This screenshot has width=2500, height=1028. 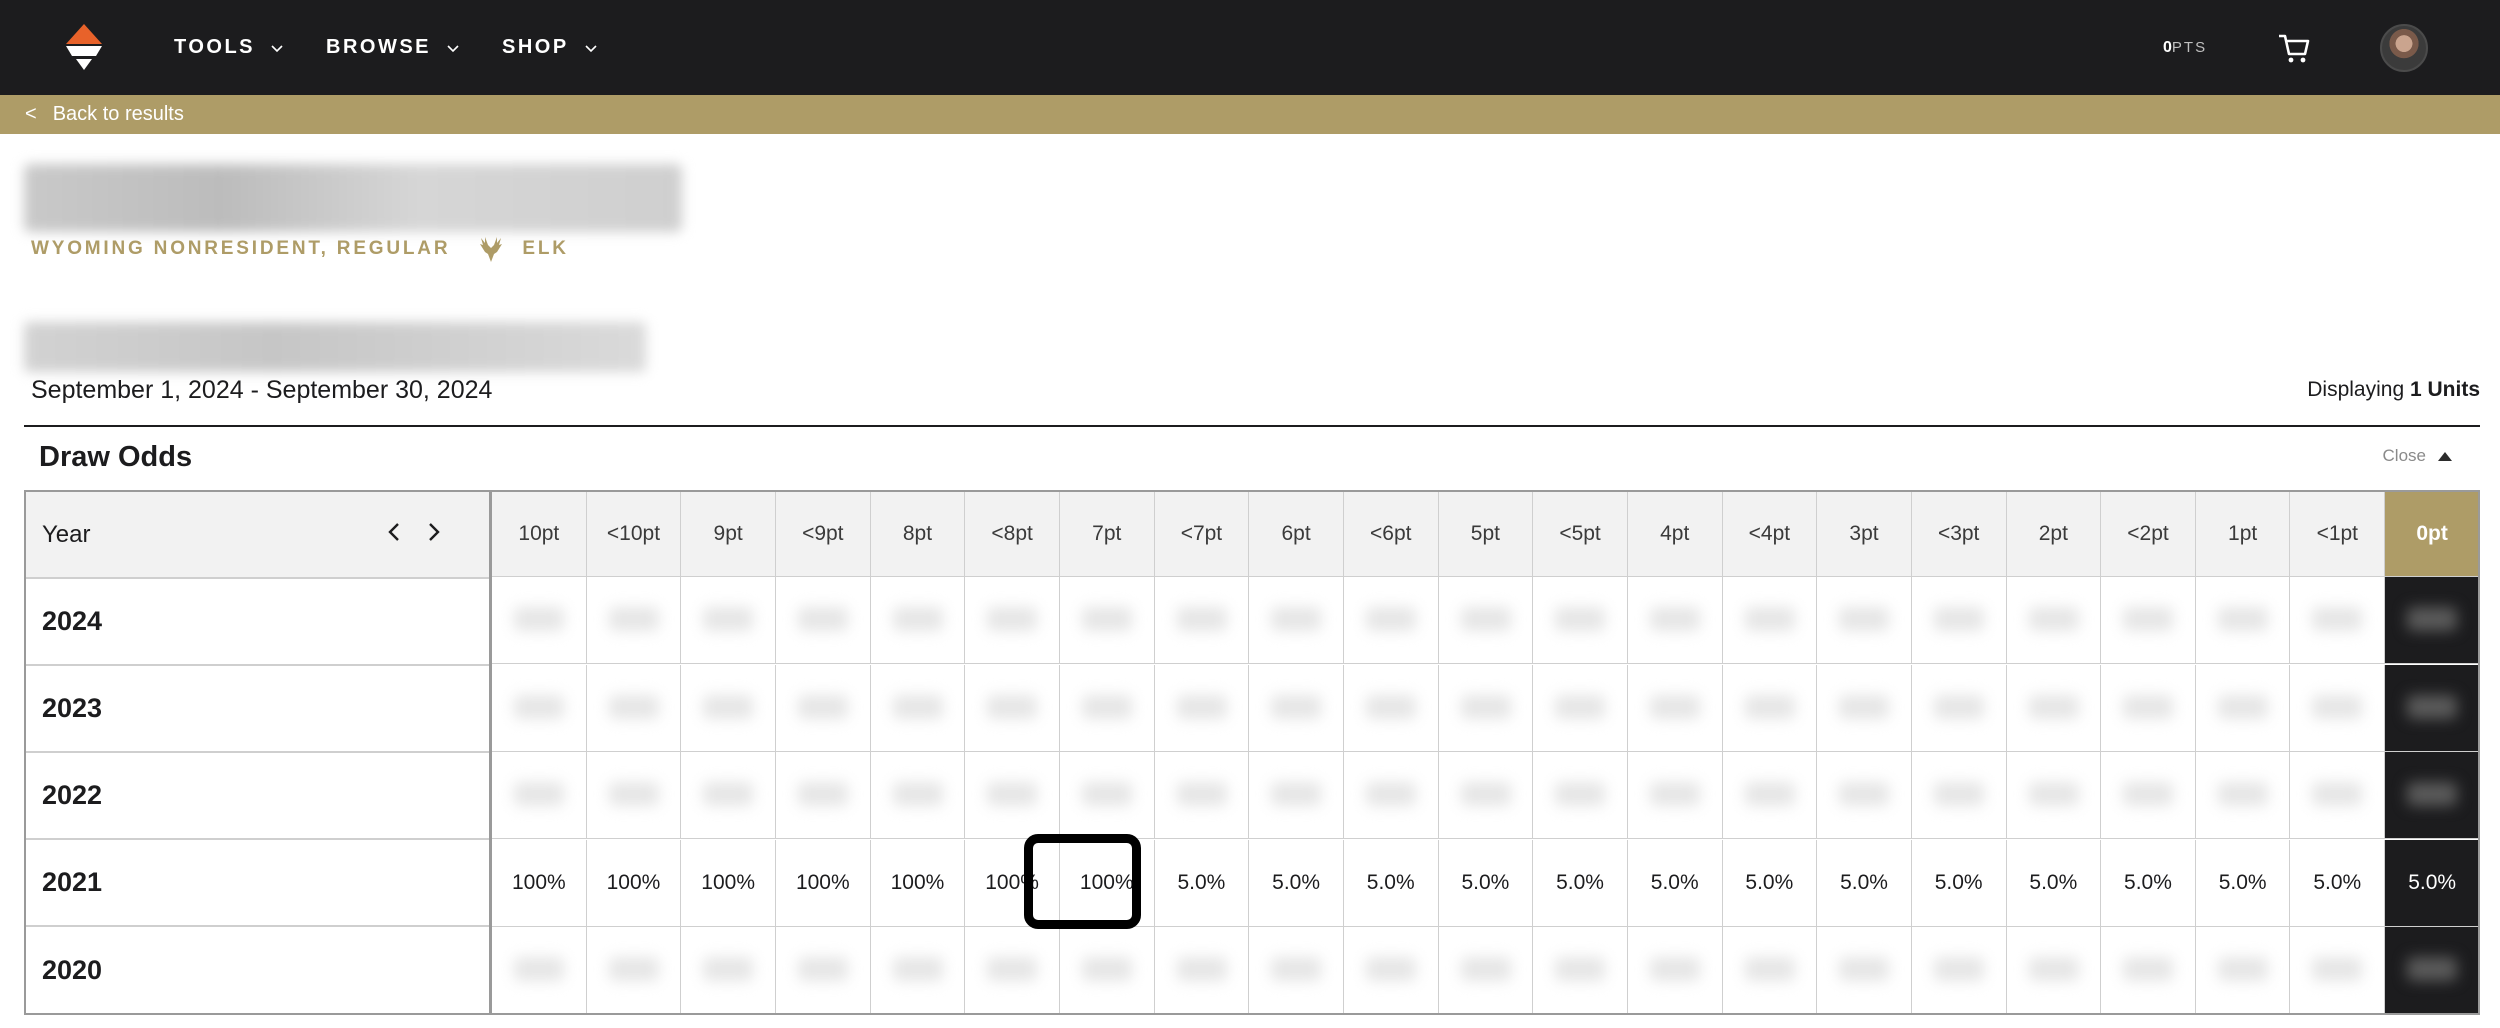 What do you see at coordinates (535, 47) in the screenshot?
I see `nav-shop-label: SHOP` at bounding box center [535, 47].